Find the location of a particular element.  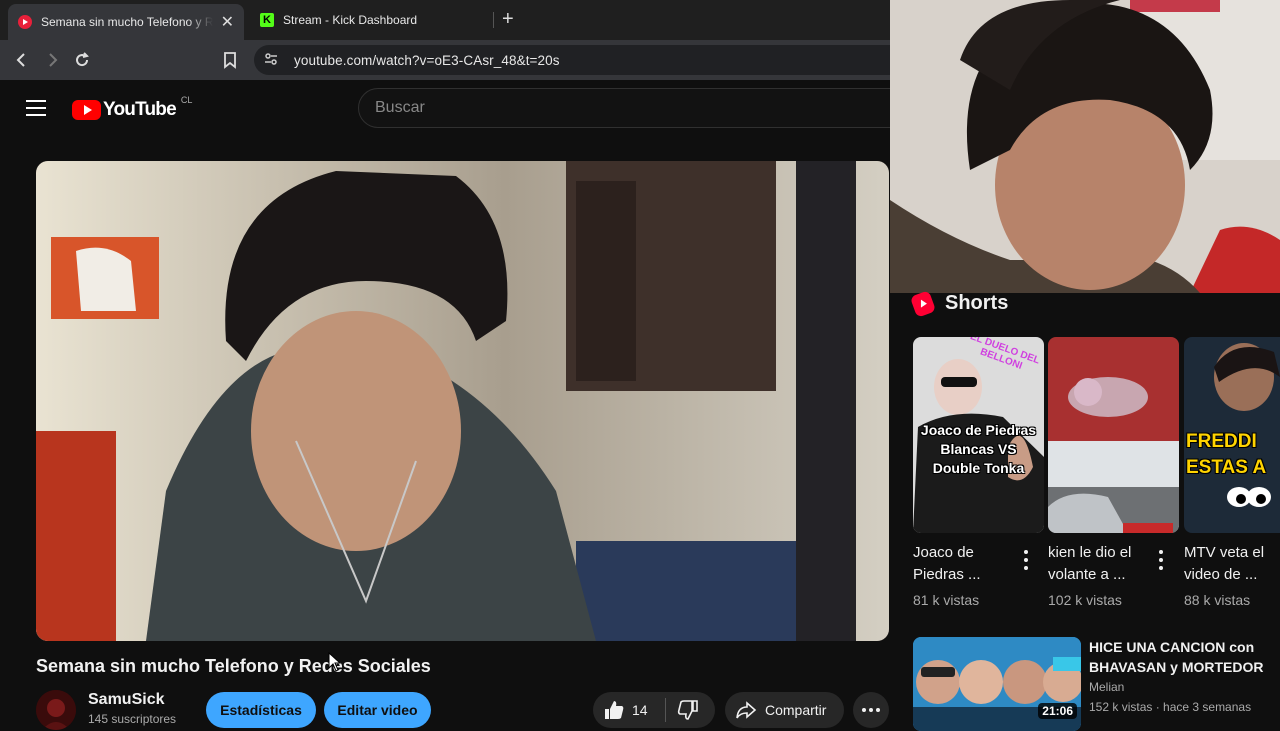

forward-icon is located at coordinates (52, 60).